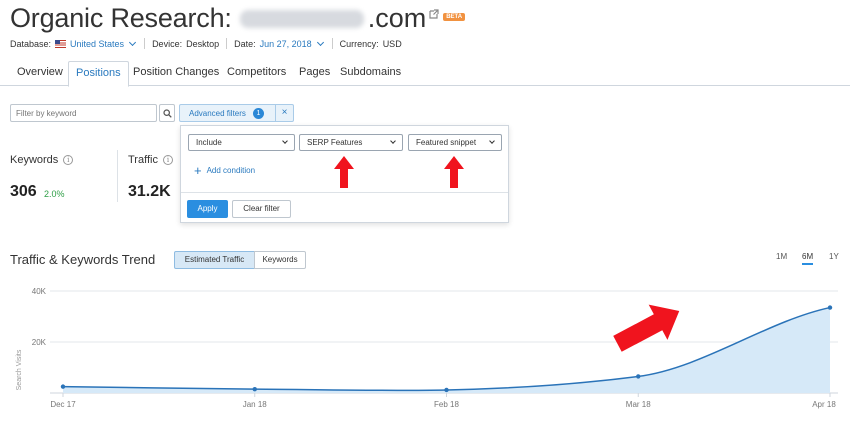 Image resolution: width=850 pixels, height=421 pixels. I want to click on date-label: Date:, so click(245, 43).